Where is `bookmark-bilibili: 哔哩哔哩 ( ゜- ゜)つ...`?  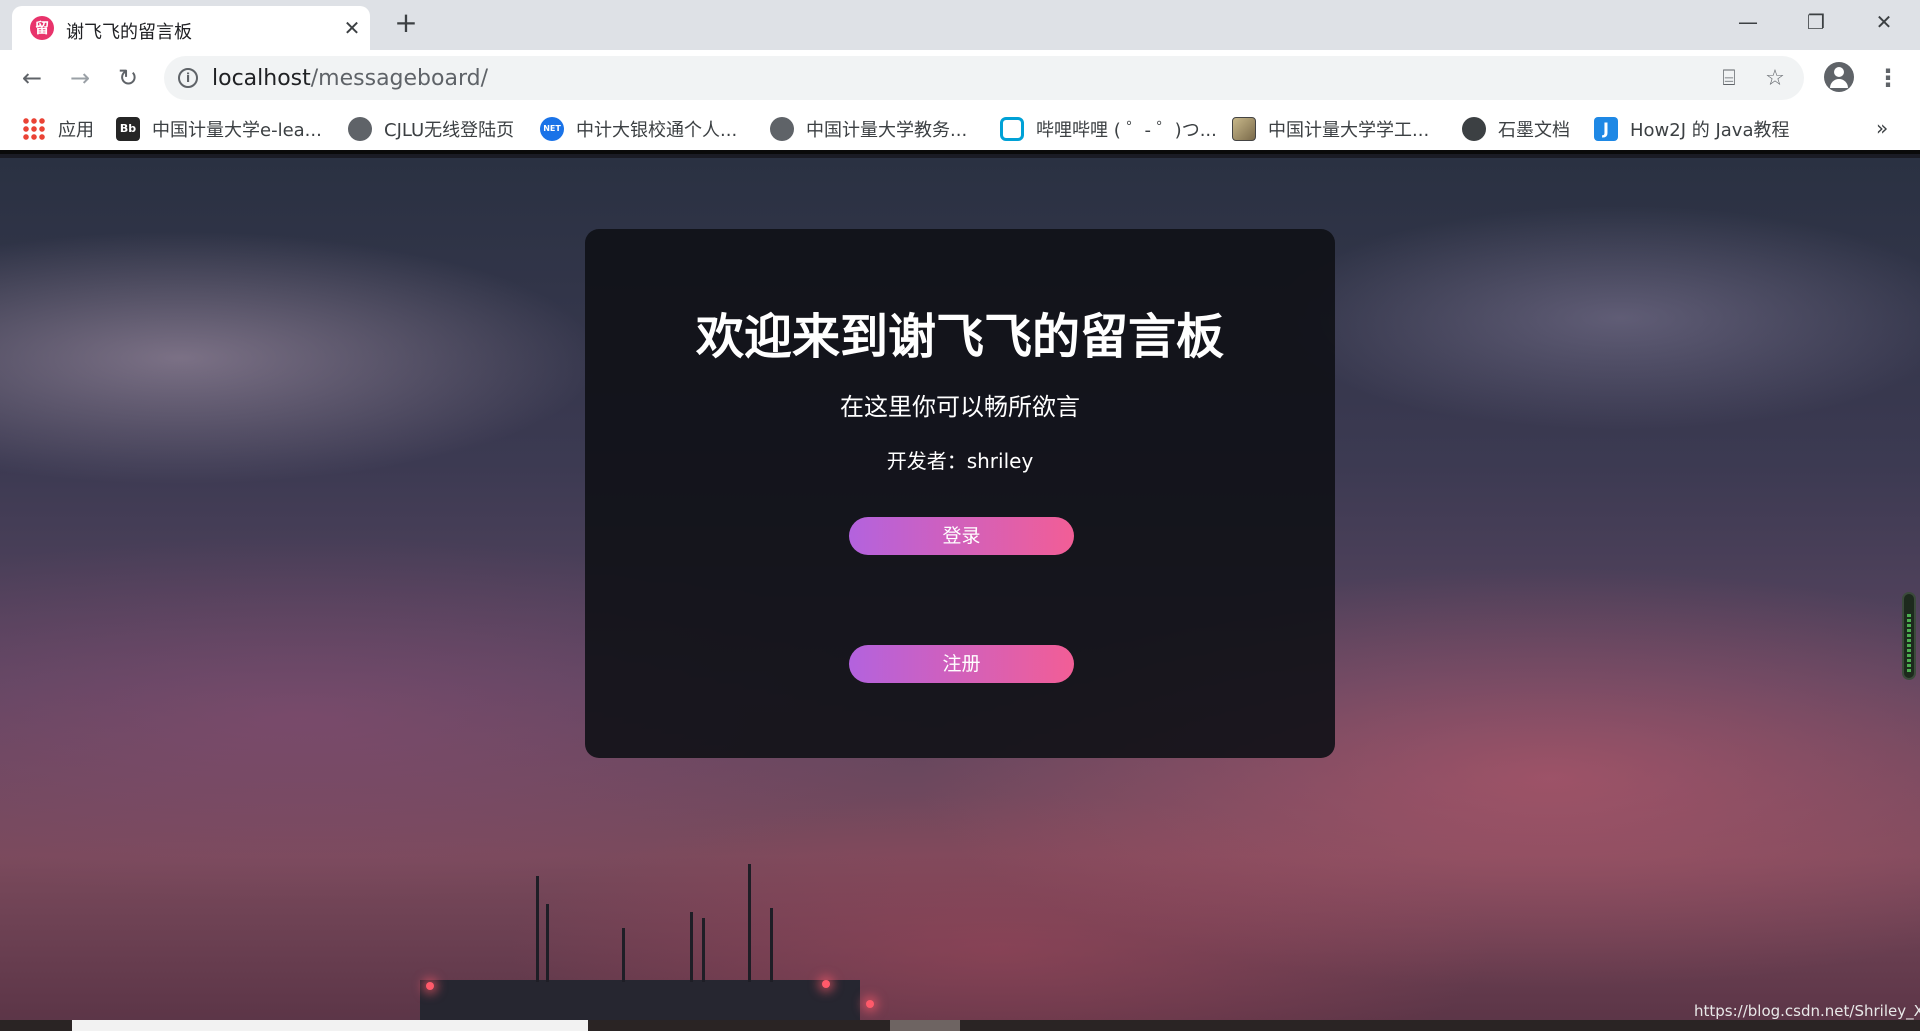 bookmark-bilibili: 哔哩哔哩 ( ゜- ゜)つ... is located at coordinates (1108, 129).